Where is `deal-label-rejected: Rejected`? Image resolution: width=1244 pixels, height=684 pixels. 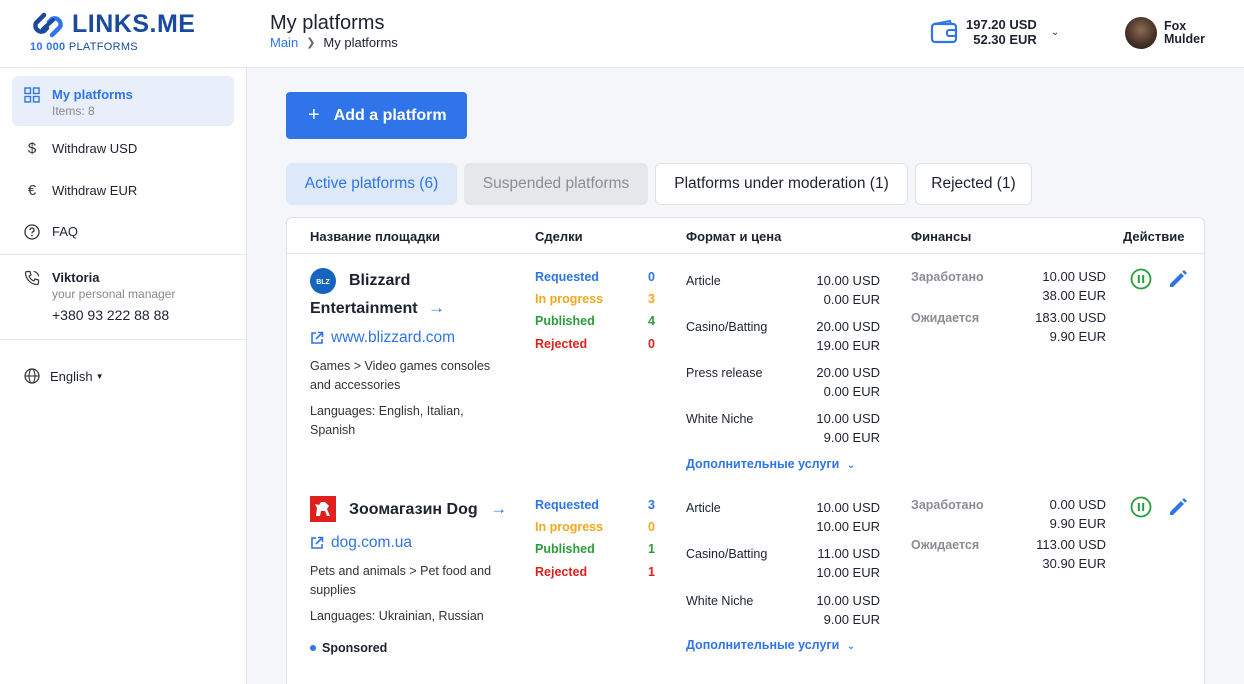
deal-label-rejected: Rejected is located at coordinates (561, 344).